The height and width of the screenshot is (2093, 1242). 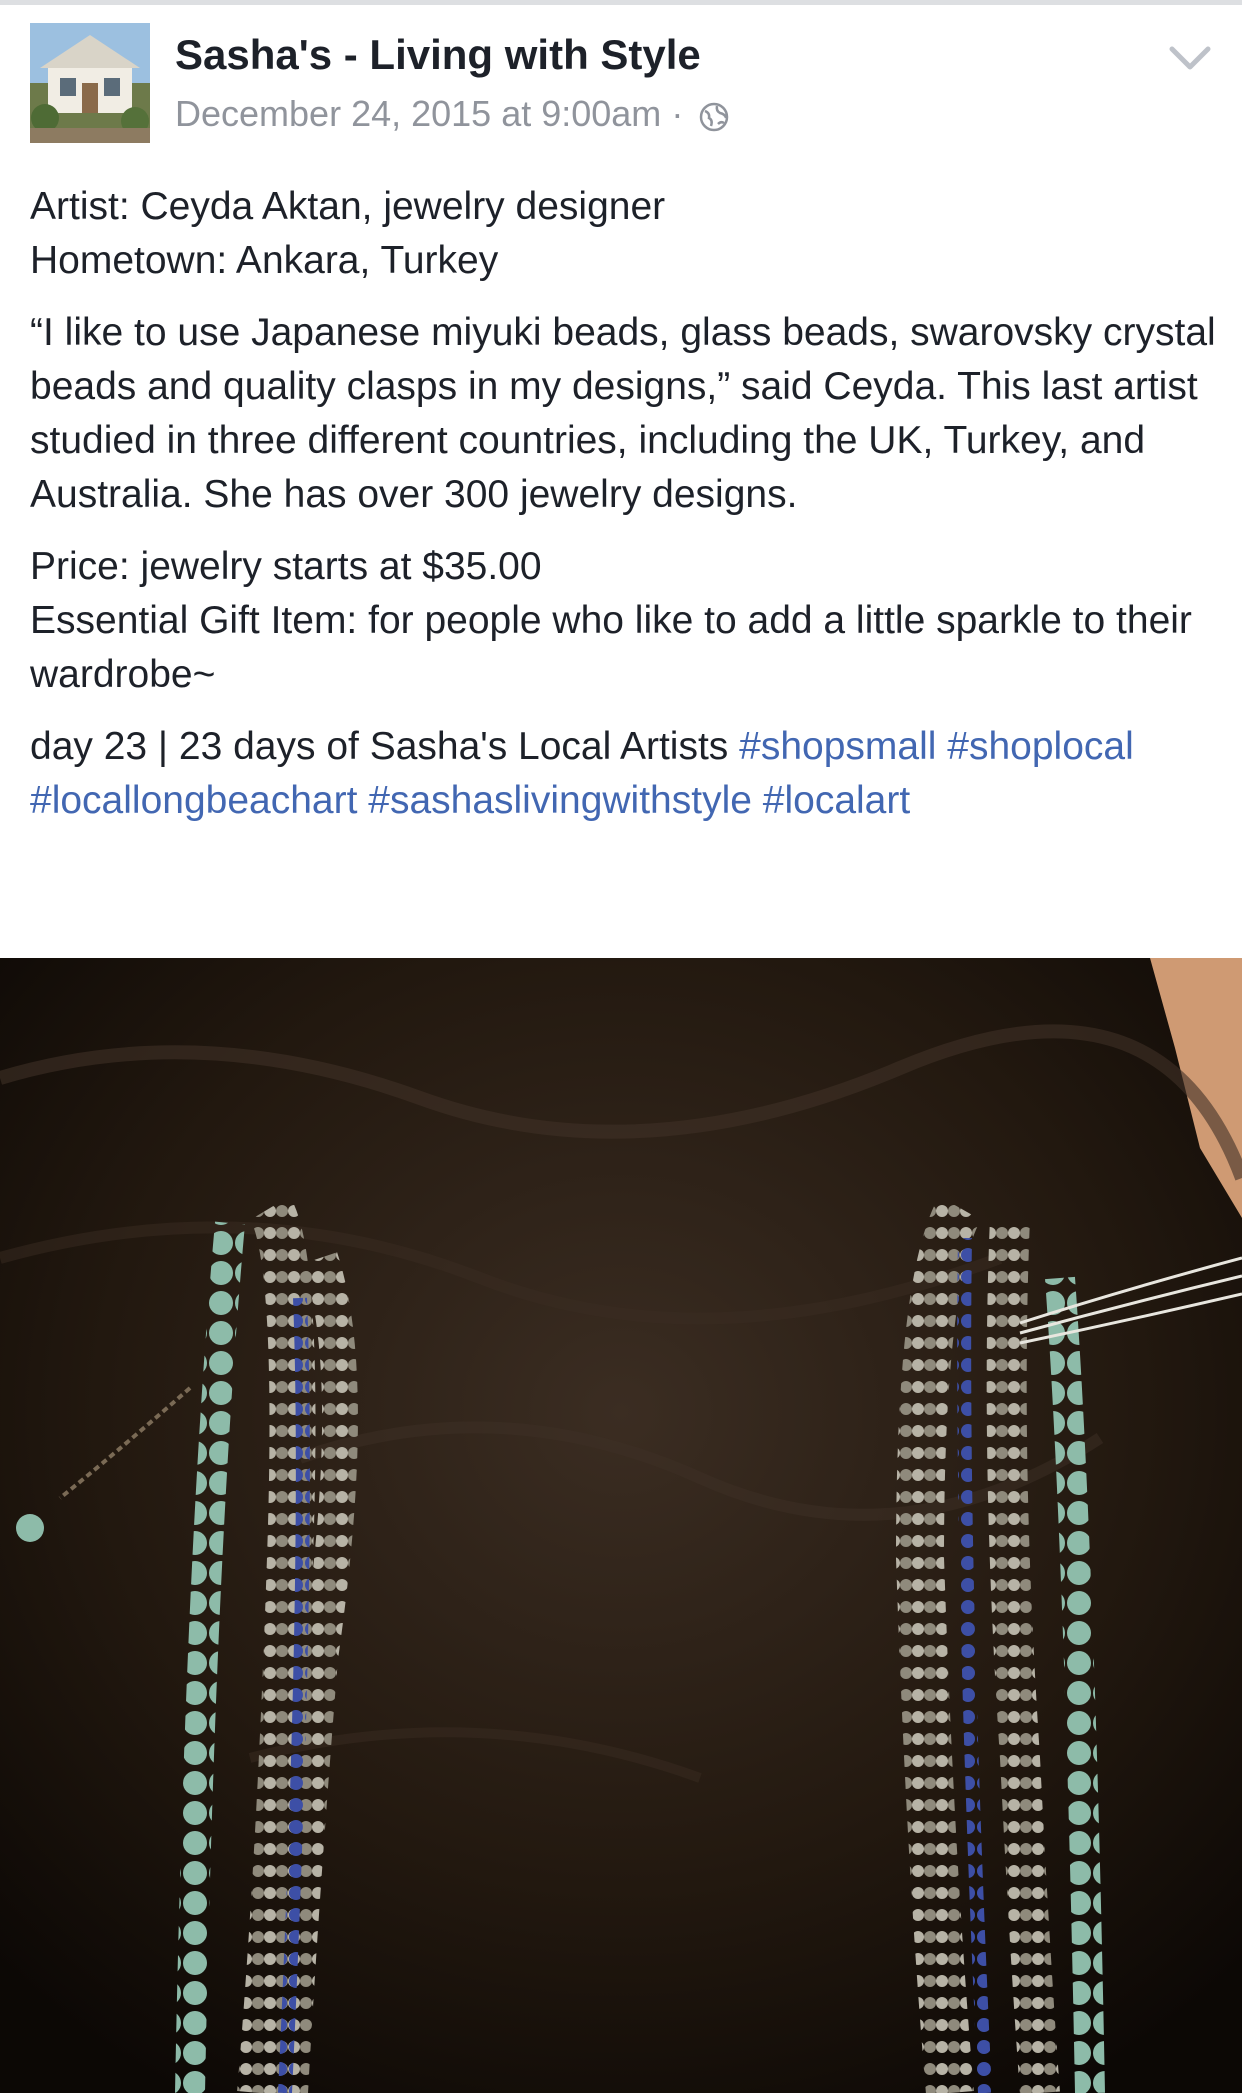 I want to click on post-meta: December 24, 2015 at 9:00am ·, so click(x=452, y=114).